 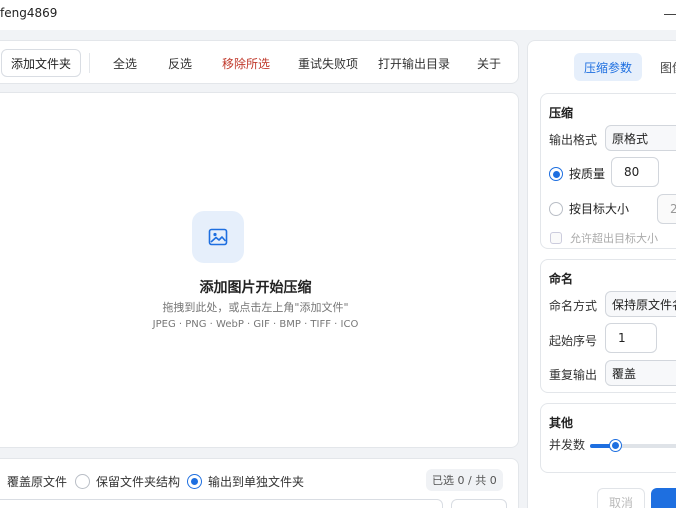 I want to click on duplicate-output-label: 重复输出, so click(x=573, y=375).